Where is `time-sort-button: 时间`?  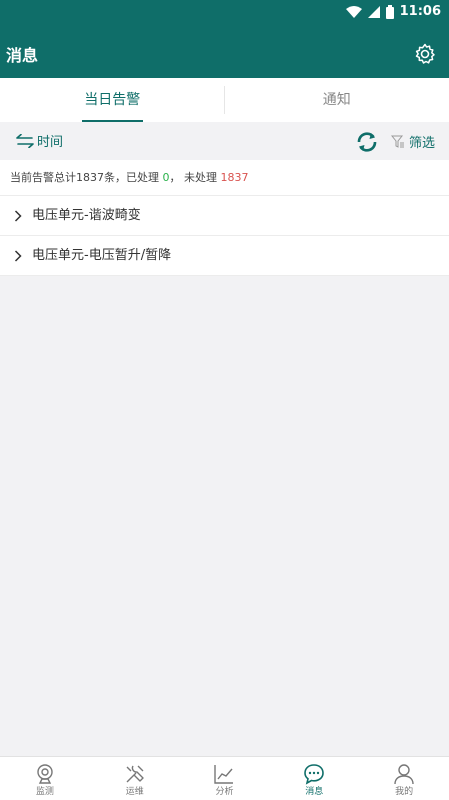 time-sort-button: 时间 is located at coordinates (39, 140).